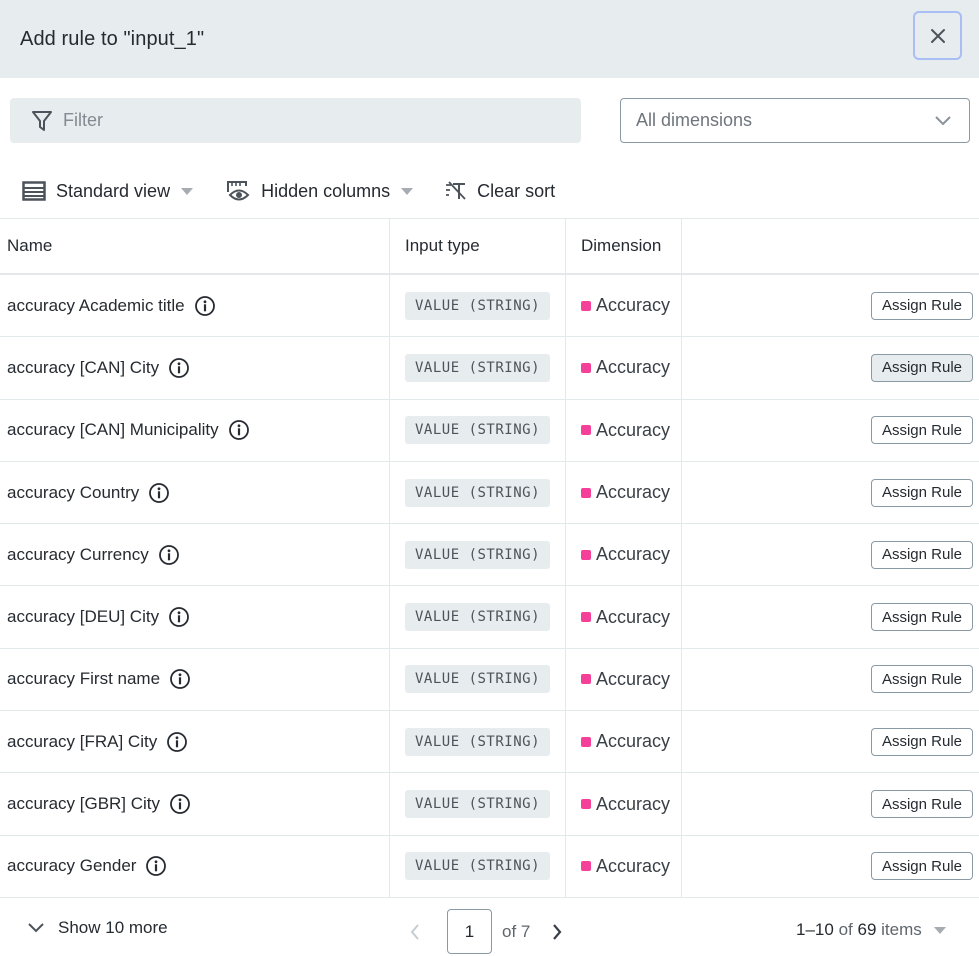 This screenshot has width=979, height=956. I want to click on filter-field, so click(295, 120).